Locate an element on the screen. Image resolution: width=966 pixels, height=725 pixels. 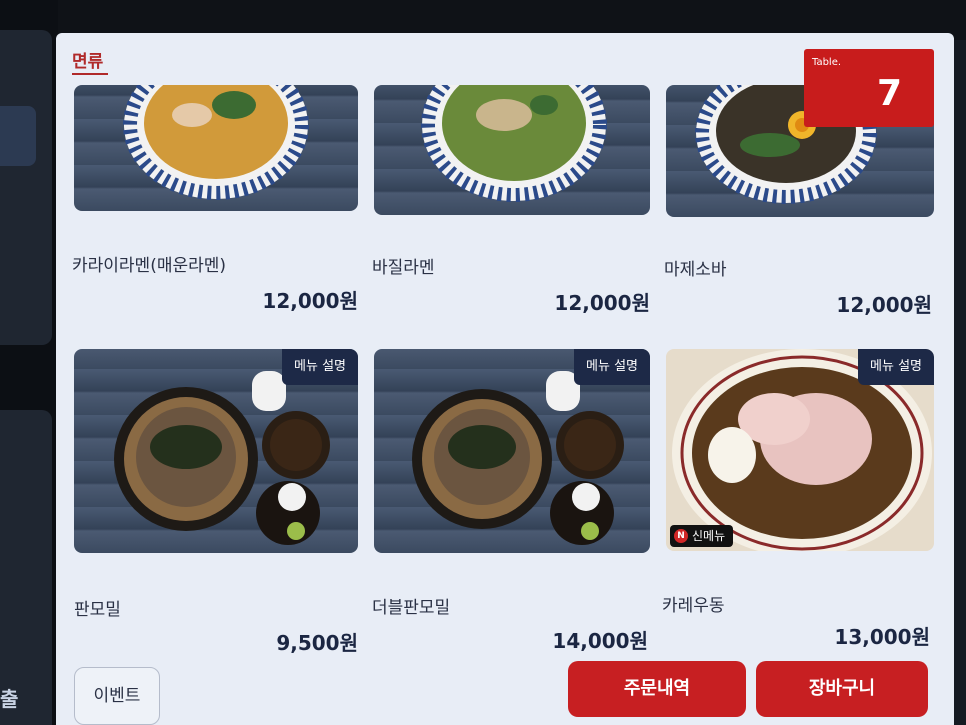
new-menu-label: 신메뉴 is located at coordinates (709, 536).